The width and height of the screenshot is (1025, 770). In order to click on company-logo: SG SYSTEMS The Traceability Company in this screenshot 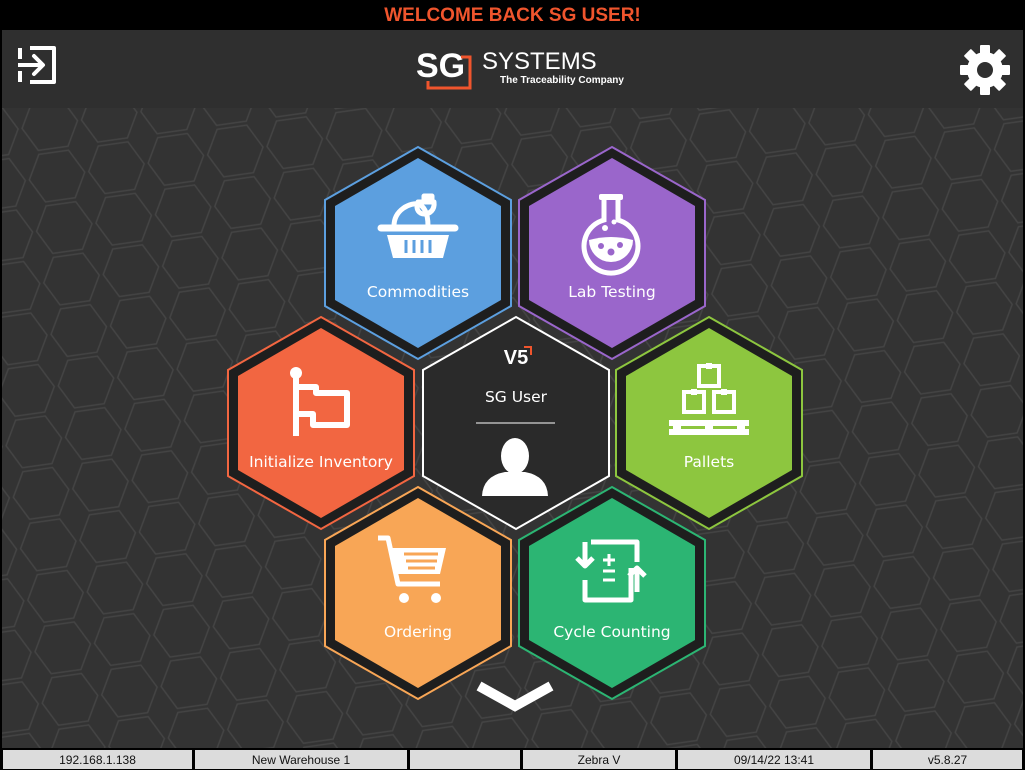, I will do `click(520, 68)`.